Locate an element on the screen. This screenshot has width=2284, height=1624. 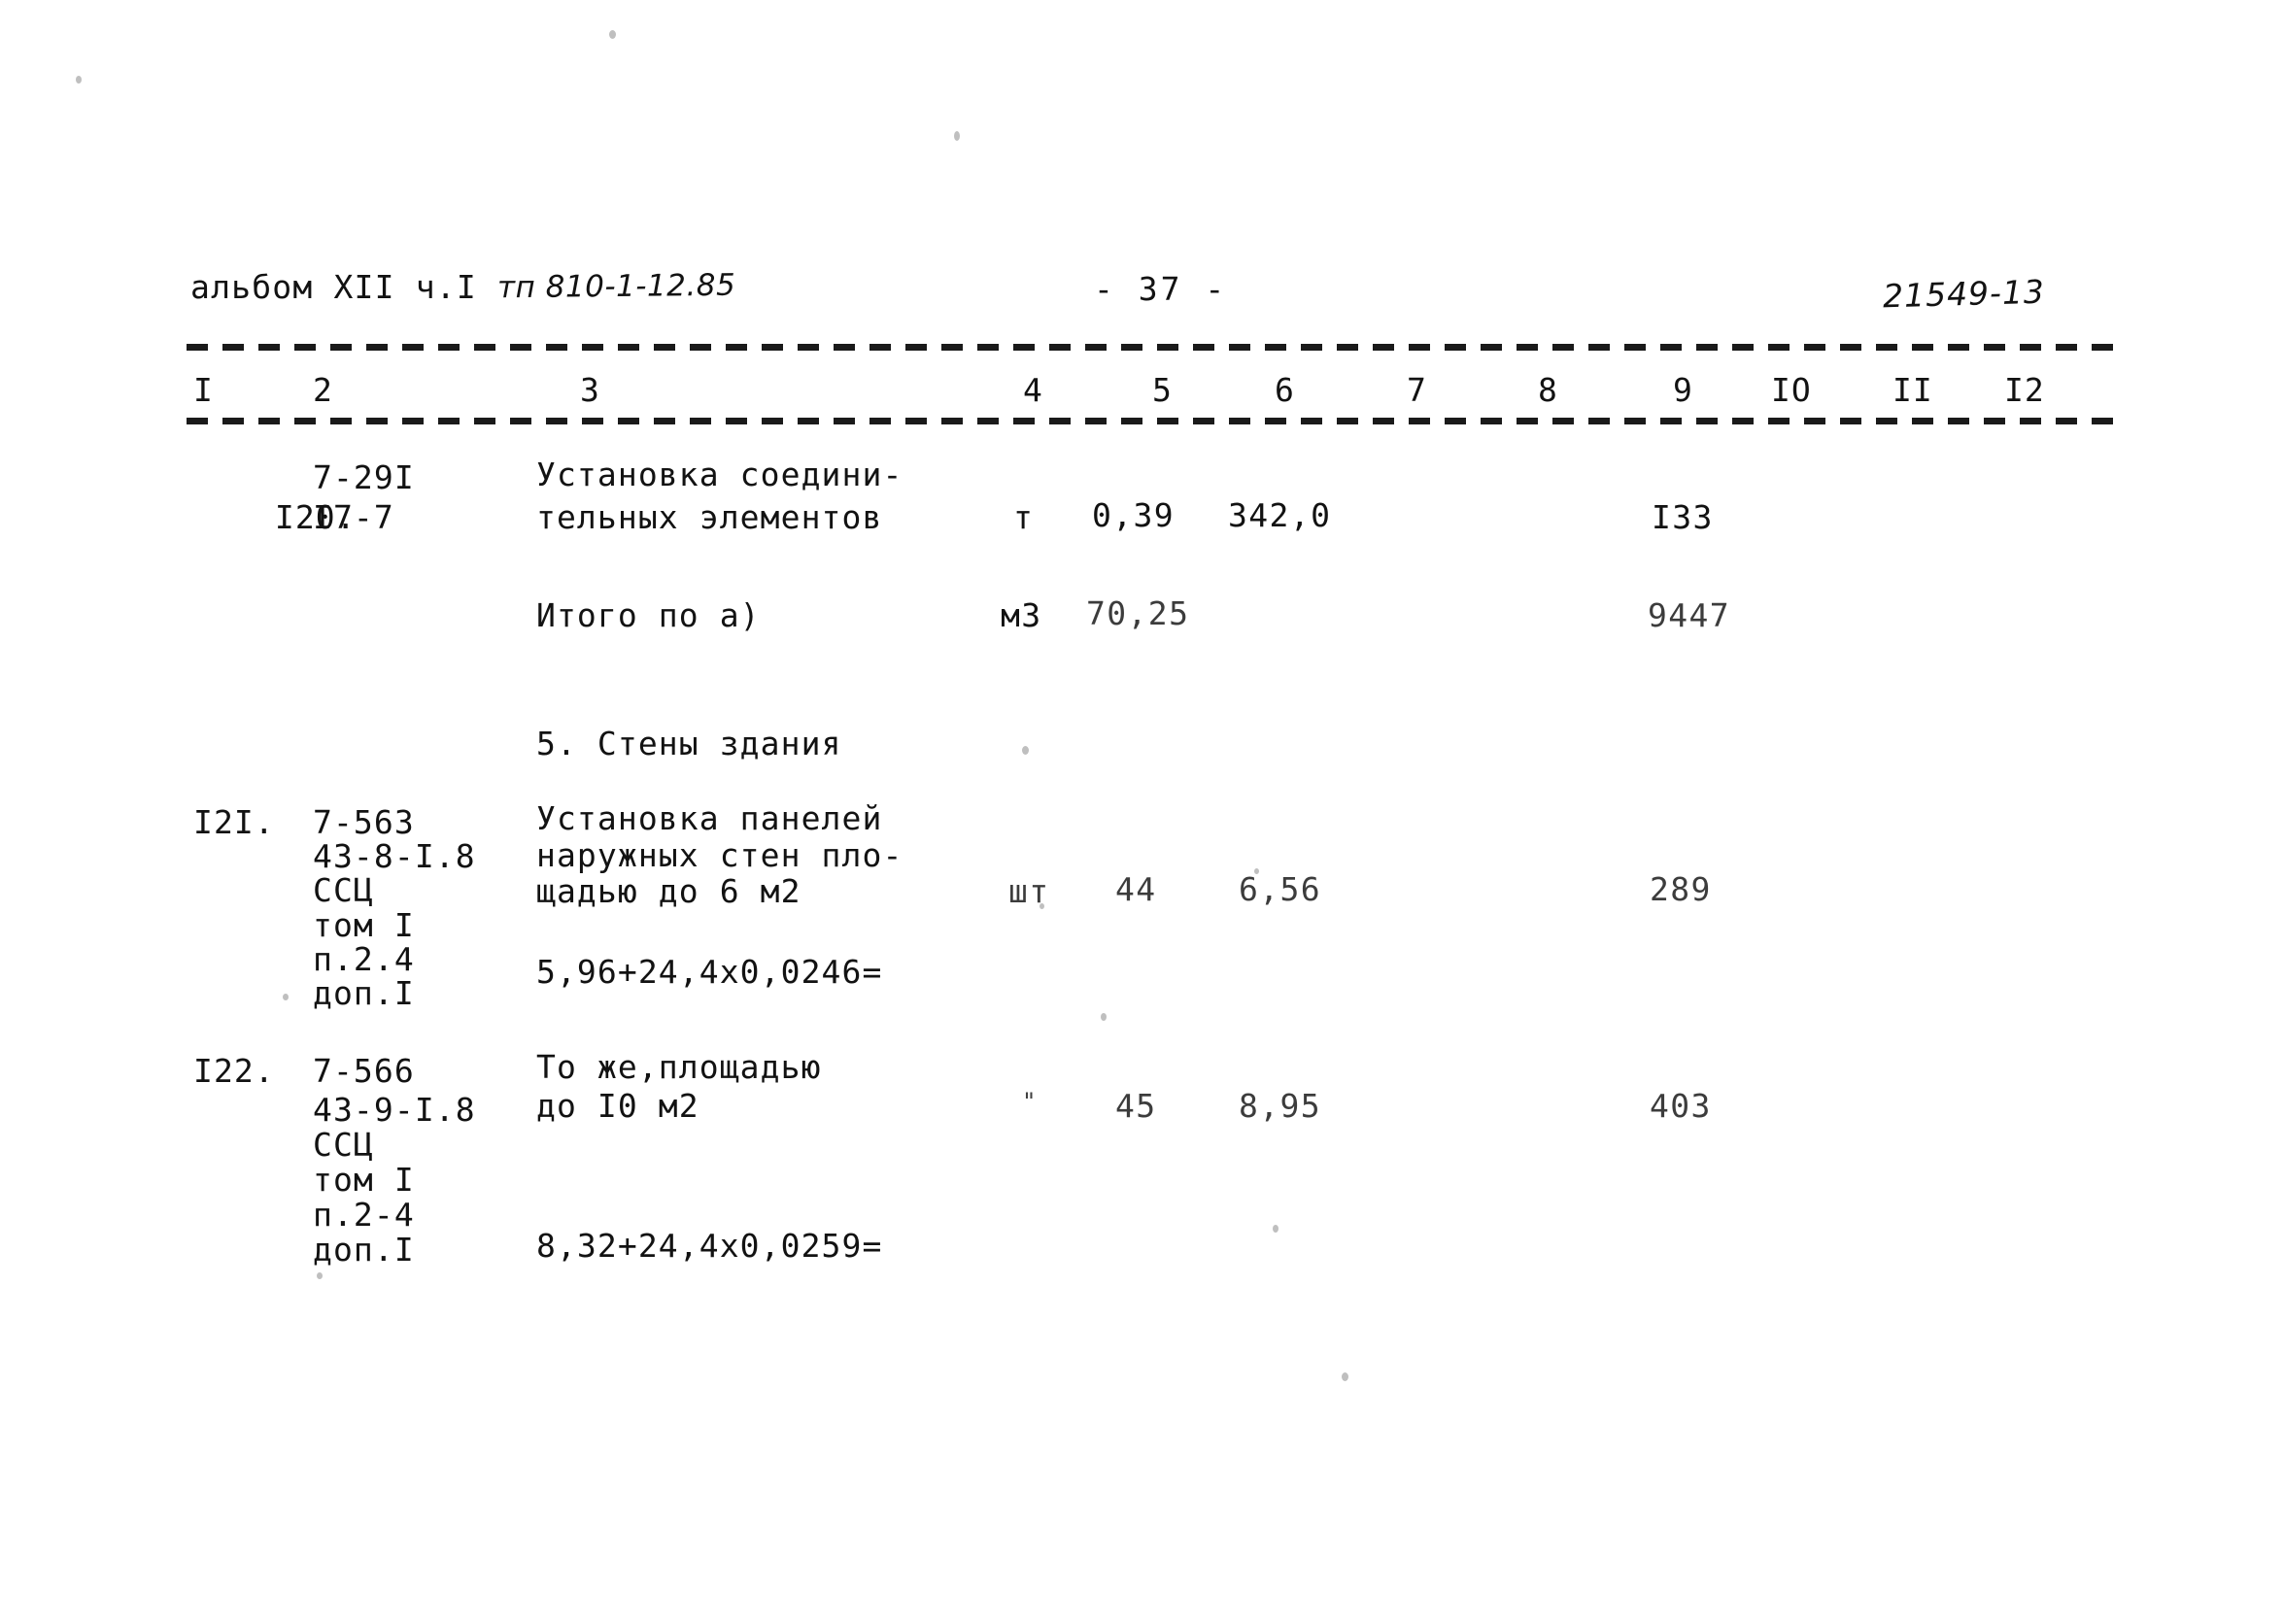
row-121-col9: 289 is located at coordinates (1681, 889).